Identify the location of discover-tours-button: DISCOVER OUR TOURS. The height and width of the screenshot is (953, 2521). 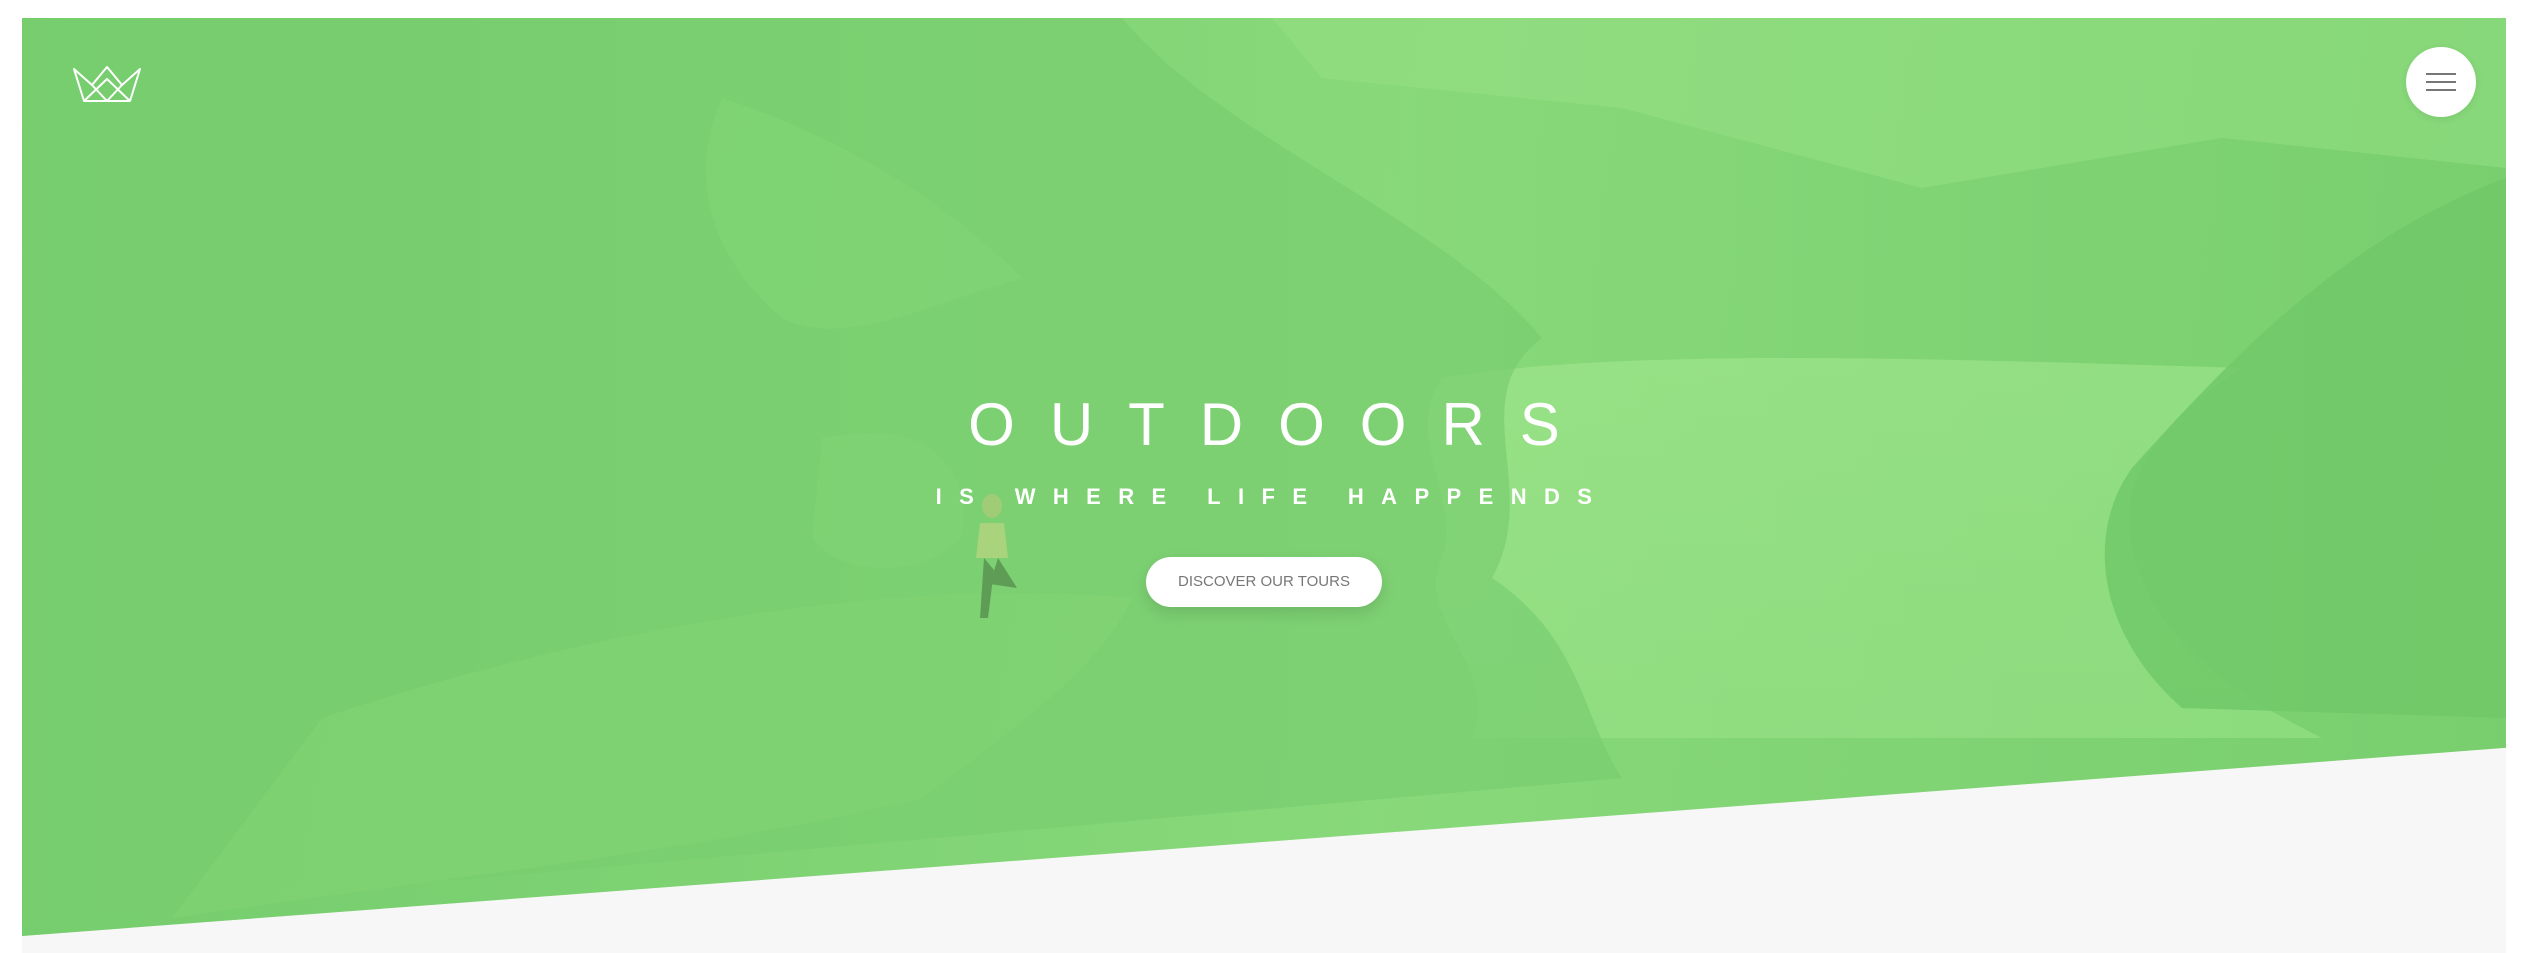
(1264, 582).